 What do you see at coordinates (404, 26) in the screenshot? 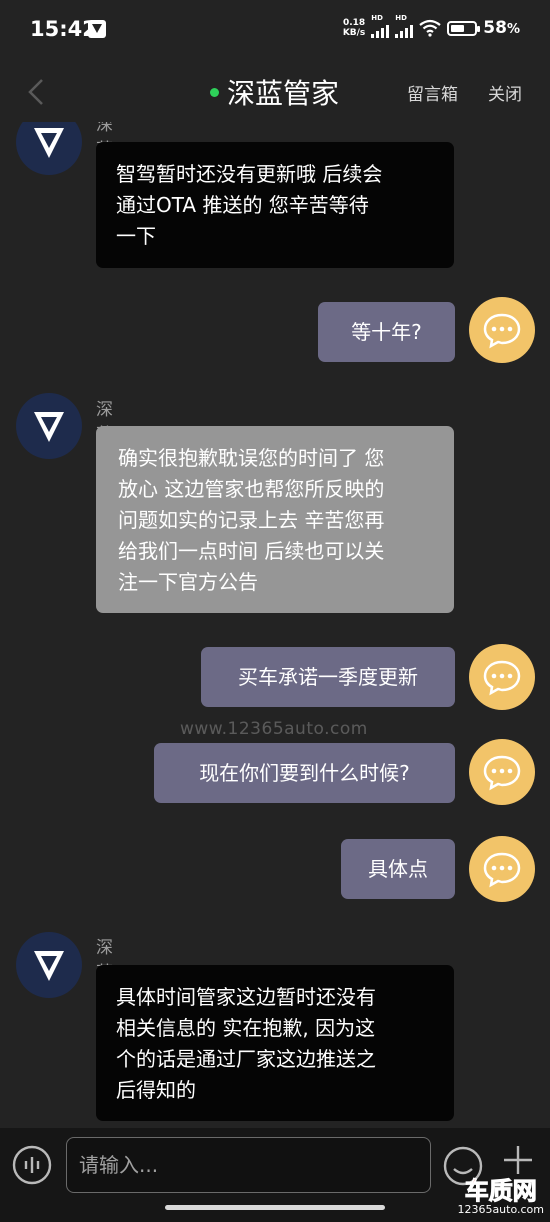
I see `signal-2-icon: HD` at bounding box center [404, 26].